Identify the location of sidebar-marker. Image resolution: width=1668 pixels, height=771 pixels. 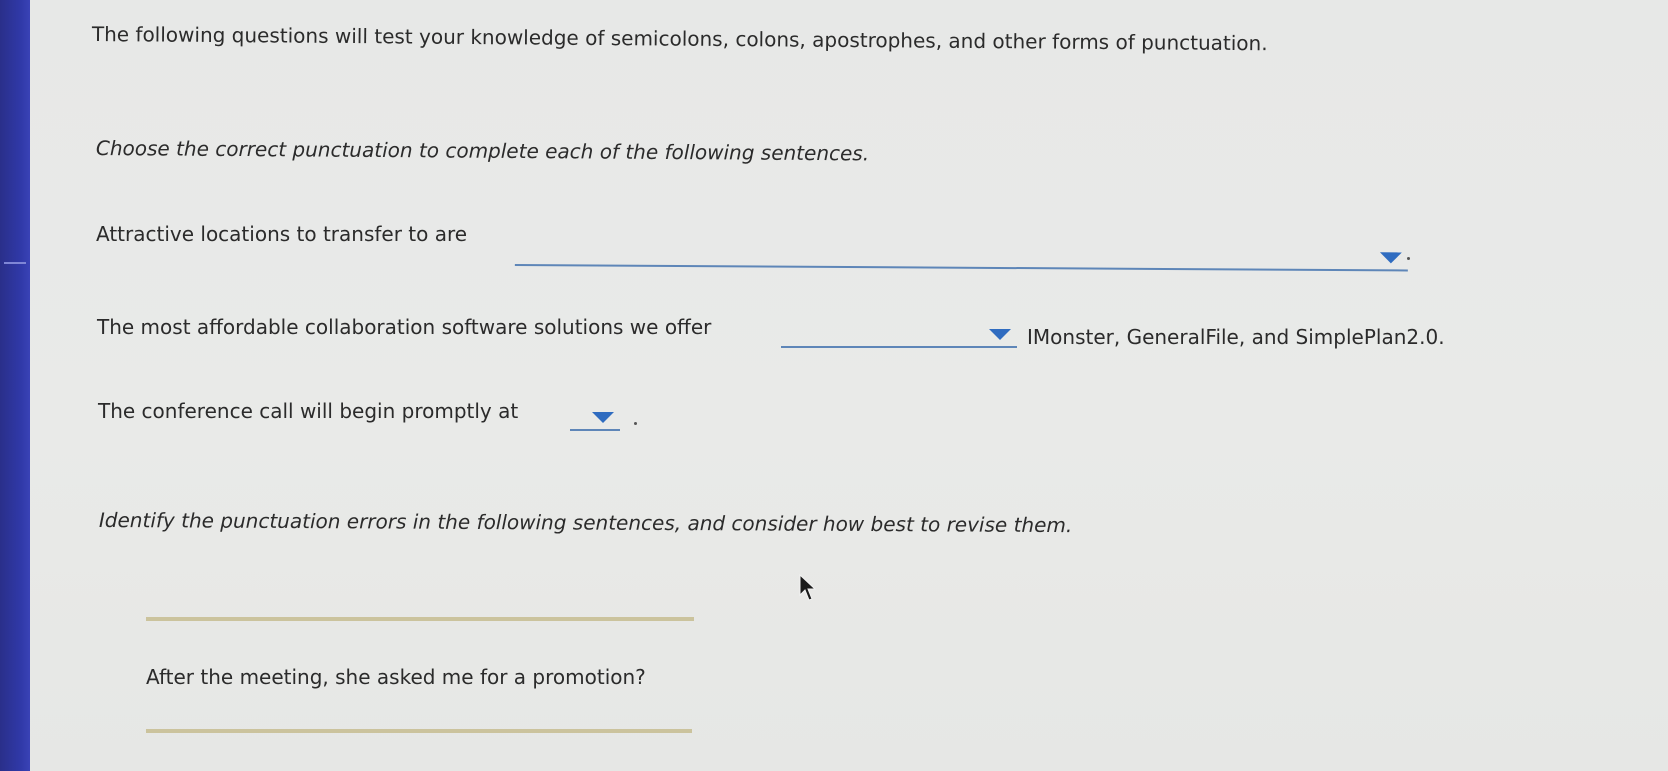
(15, 263).